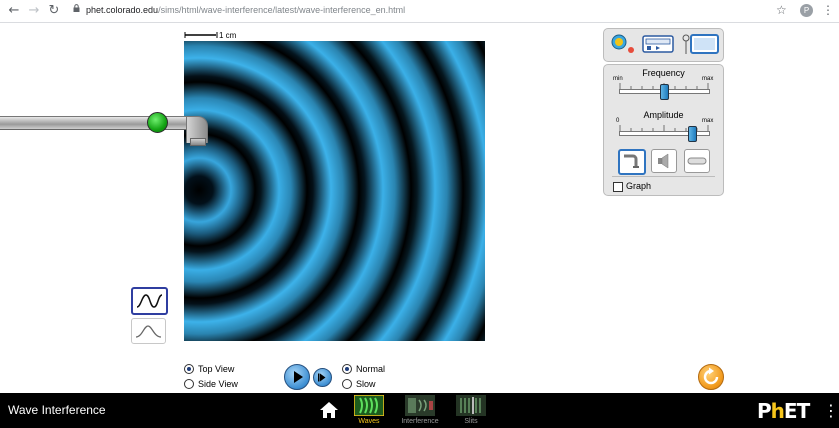  What do you see at coordinates (471, 405) in the screenshot?
I see `slits-screen-icon` at bounding box center [471, 405].